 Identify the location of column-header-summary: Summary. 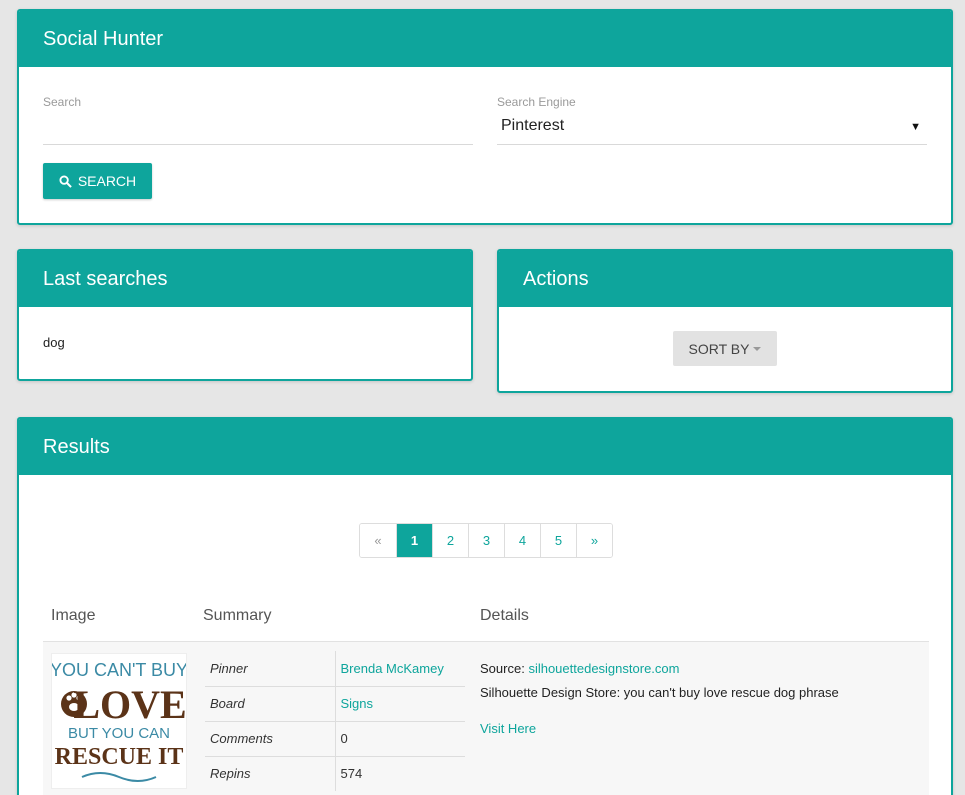
(237, 615).